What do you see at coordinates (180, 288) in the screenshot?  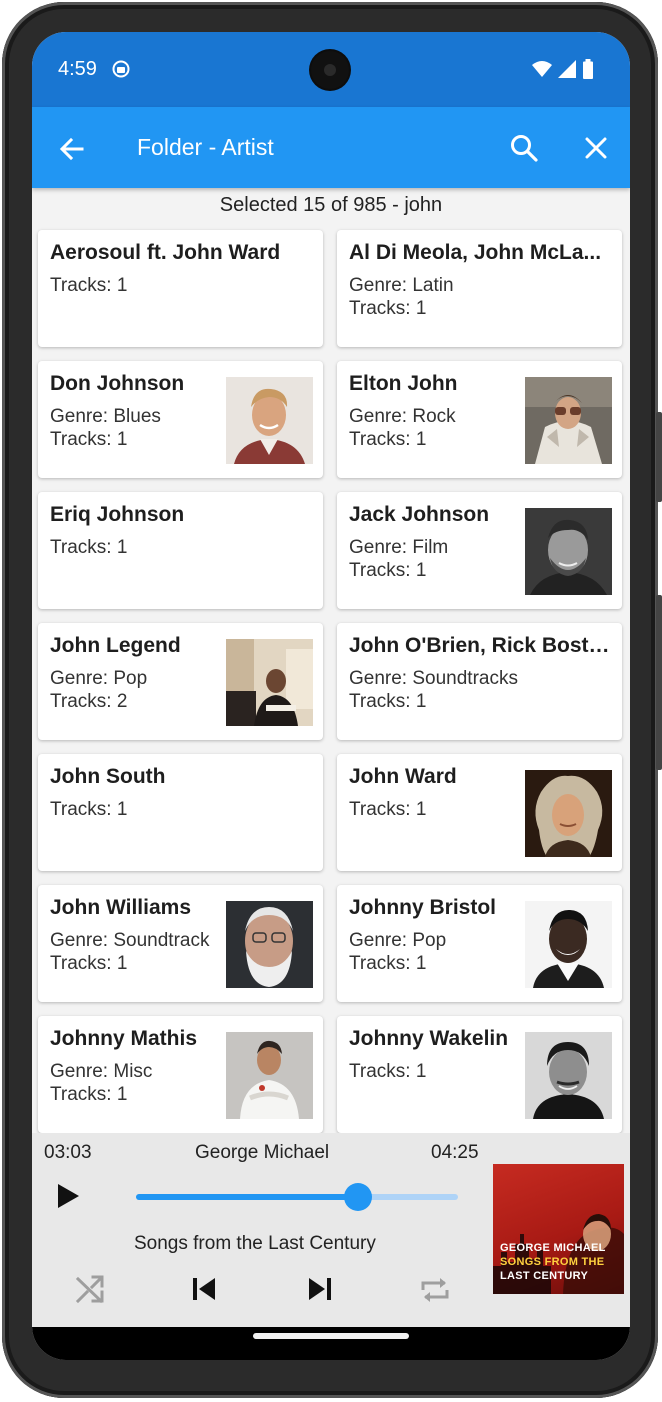 I see `artist-card: Aerosoul ft. John Ward Tracks: 1` at bounding box center [180, 288].